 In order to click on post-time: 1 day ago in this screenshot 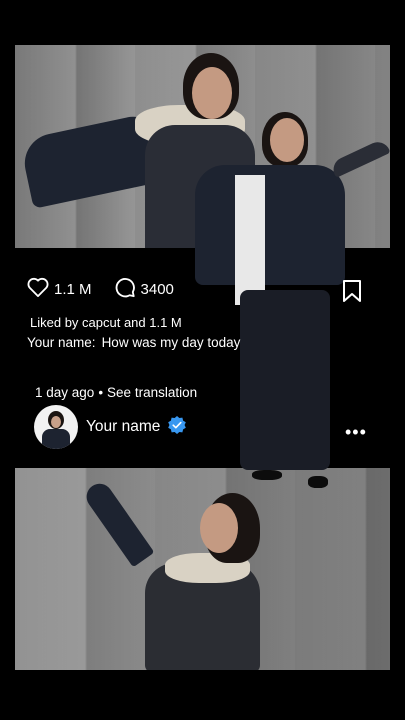, I will do `click(65, 392)`.